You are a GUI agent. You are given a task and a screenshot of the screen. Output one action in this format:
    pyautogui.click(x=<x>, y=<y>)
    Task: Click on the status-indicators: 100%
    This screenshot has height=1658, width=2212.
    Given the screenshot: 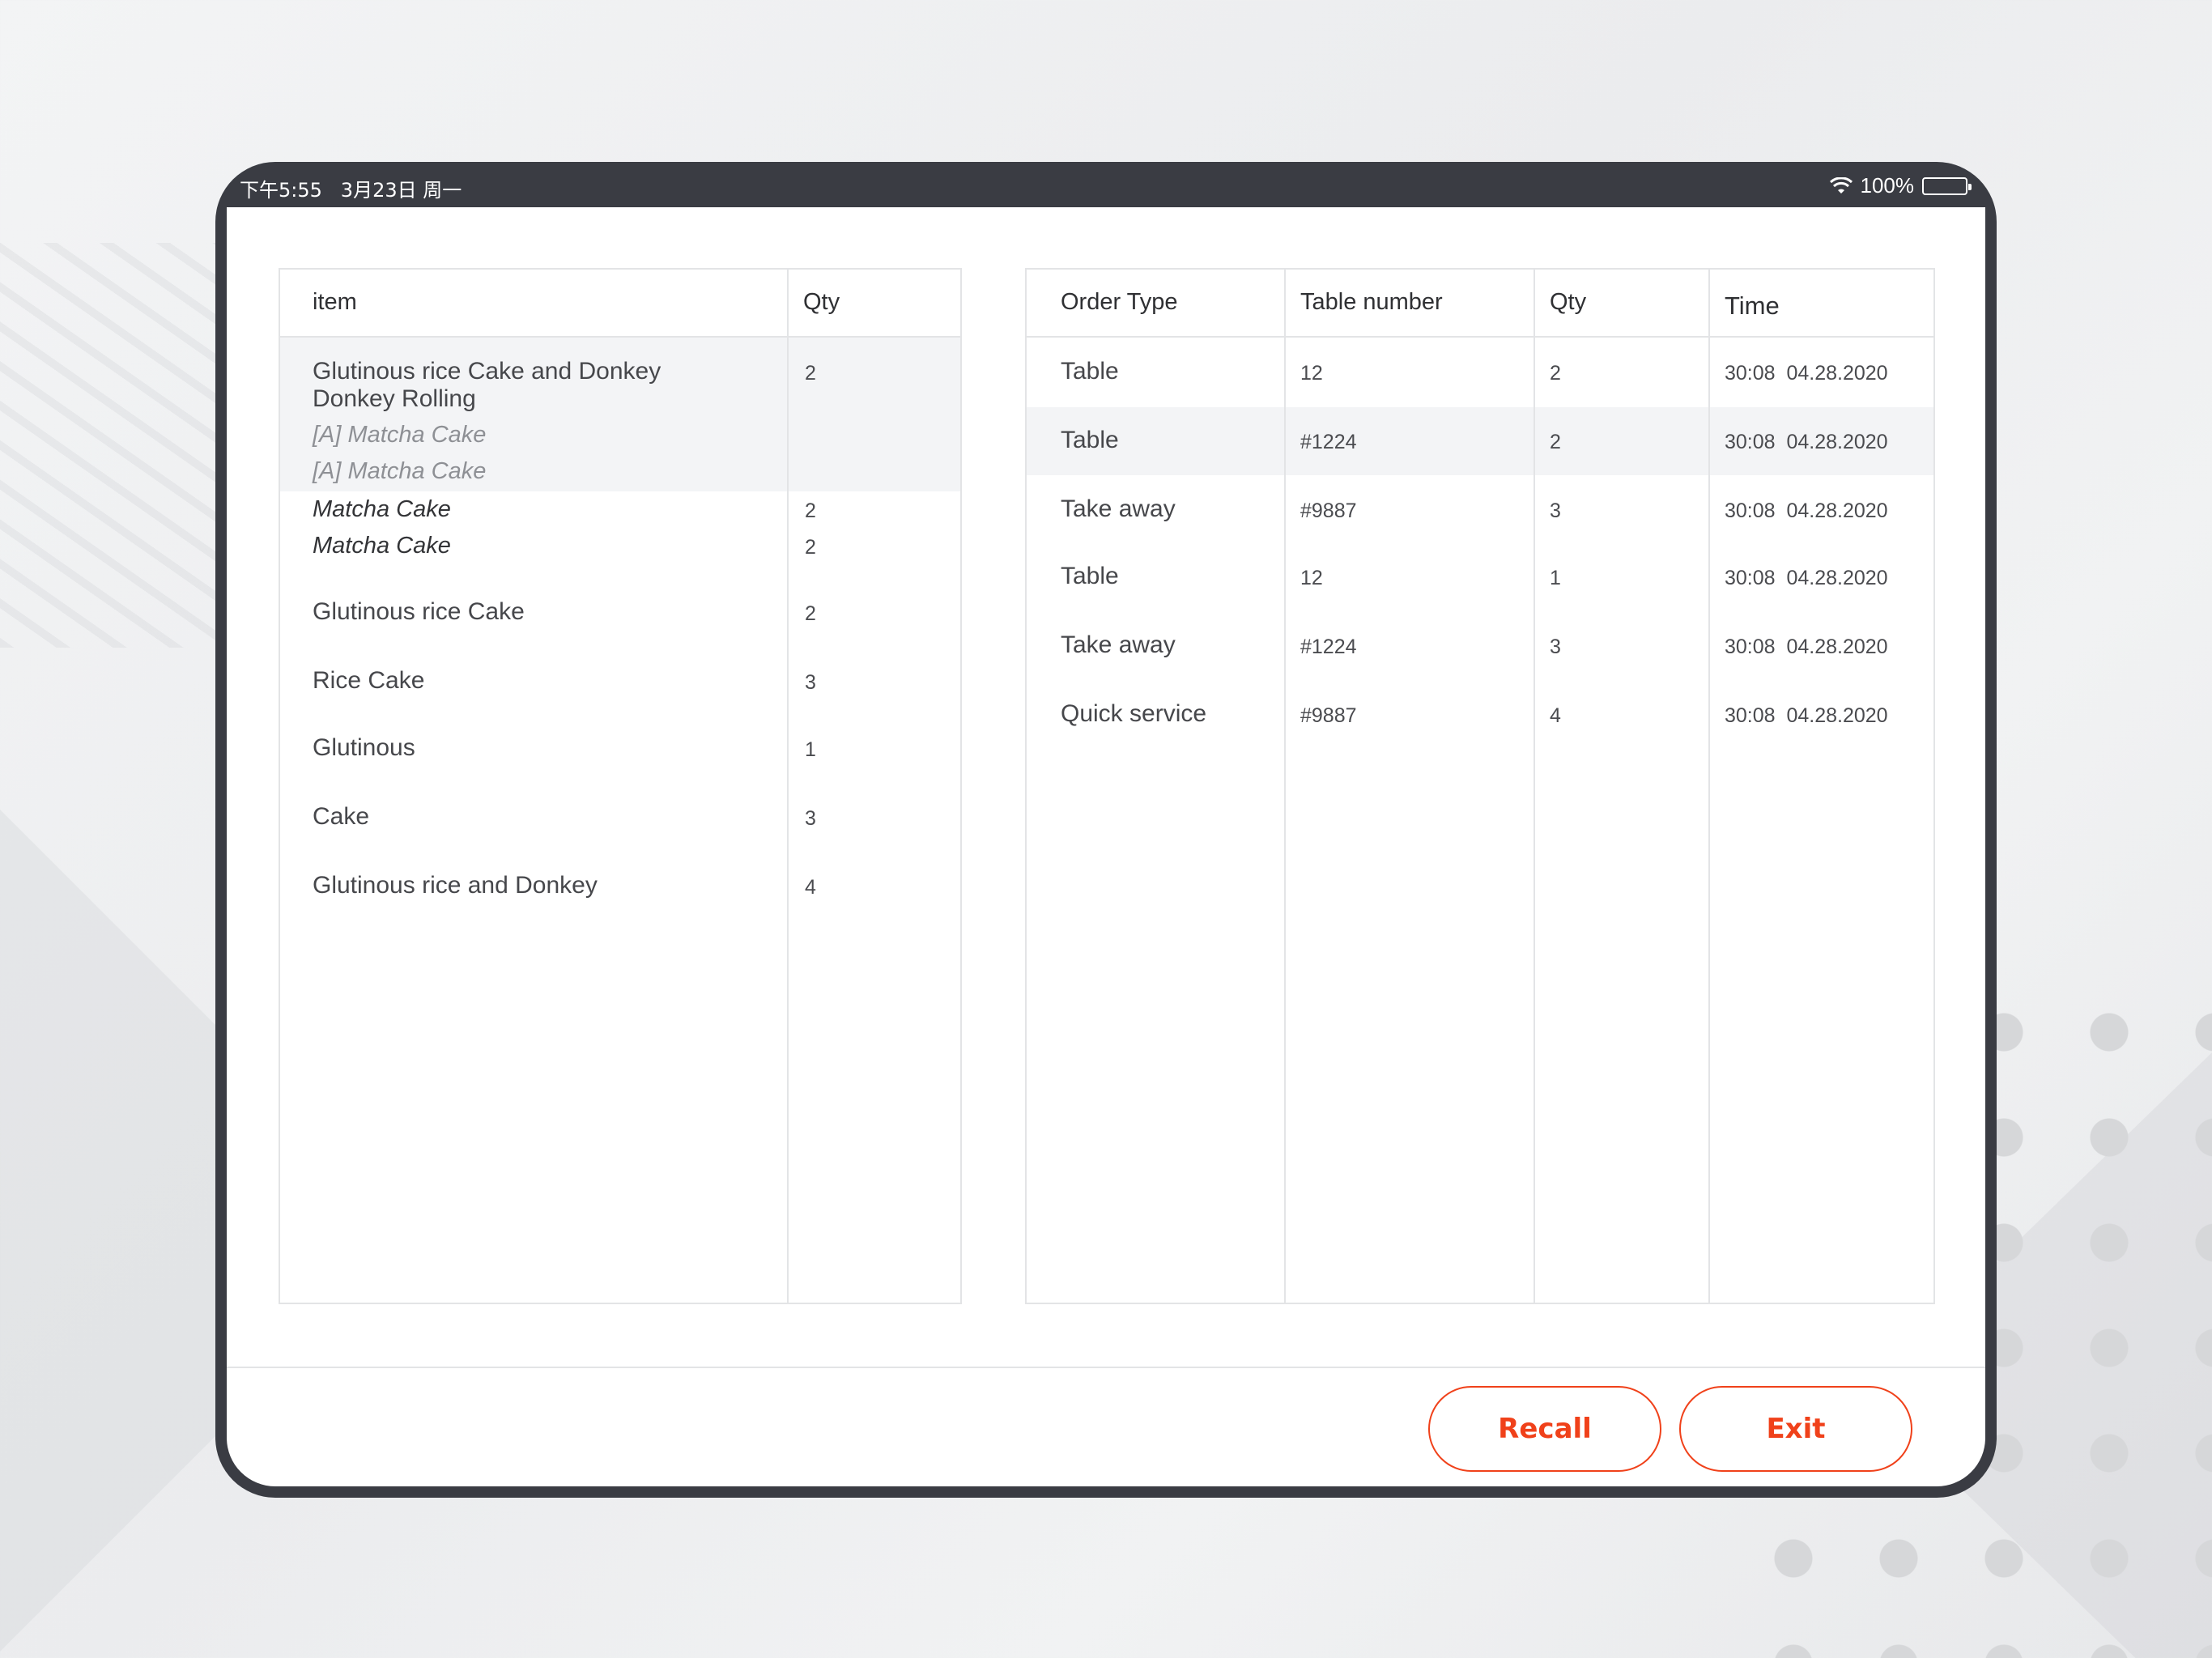 What is the action you would take?
    pyautogui.click(x=1900, y=185)
    